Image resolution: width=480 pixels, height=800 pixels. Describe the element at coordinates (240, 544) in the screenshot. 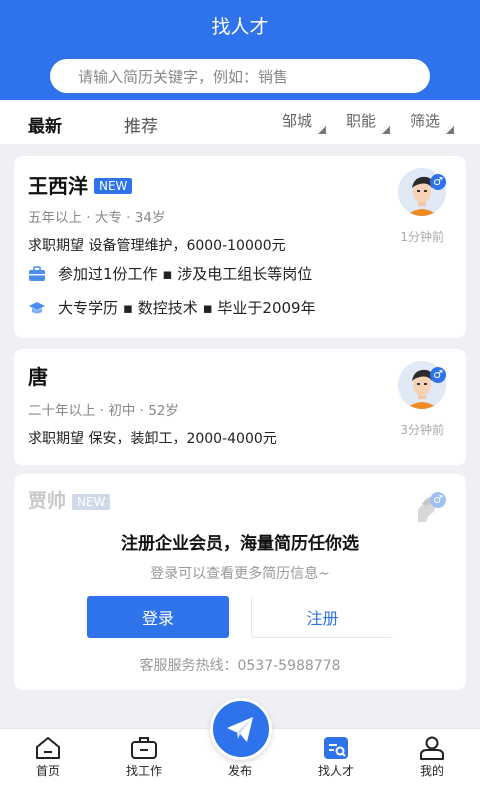

I see `promo-title: 注册企业会员，海量简历任你选` at that location.